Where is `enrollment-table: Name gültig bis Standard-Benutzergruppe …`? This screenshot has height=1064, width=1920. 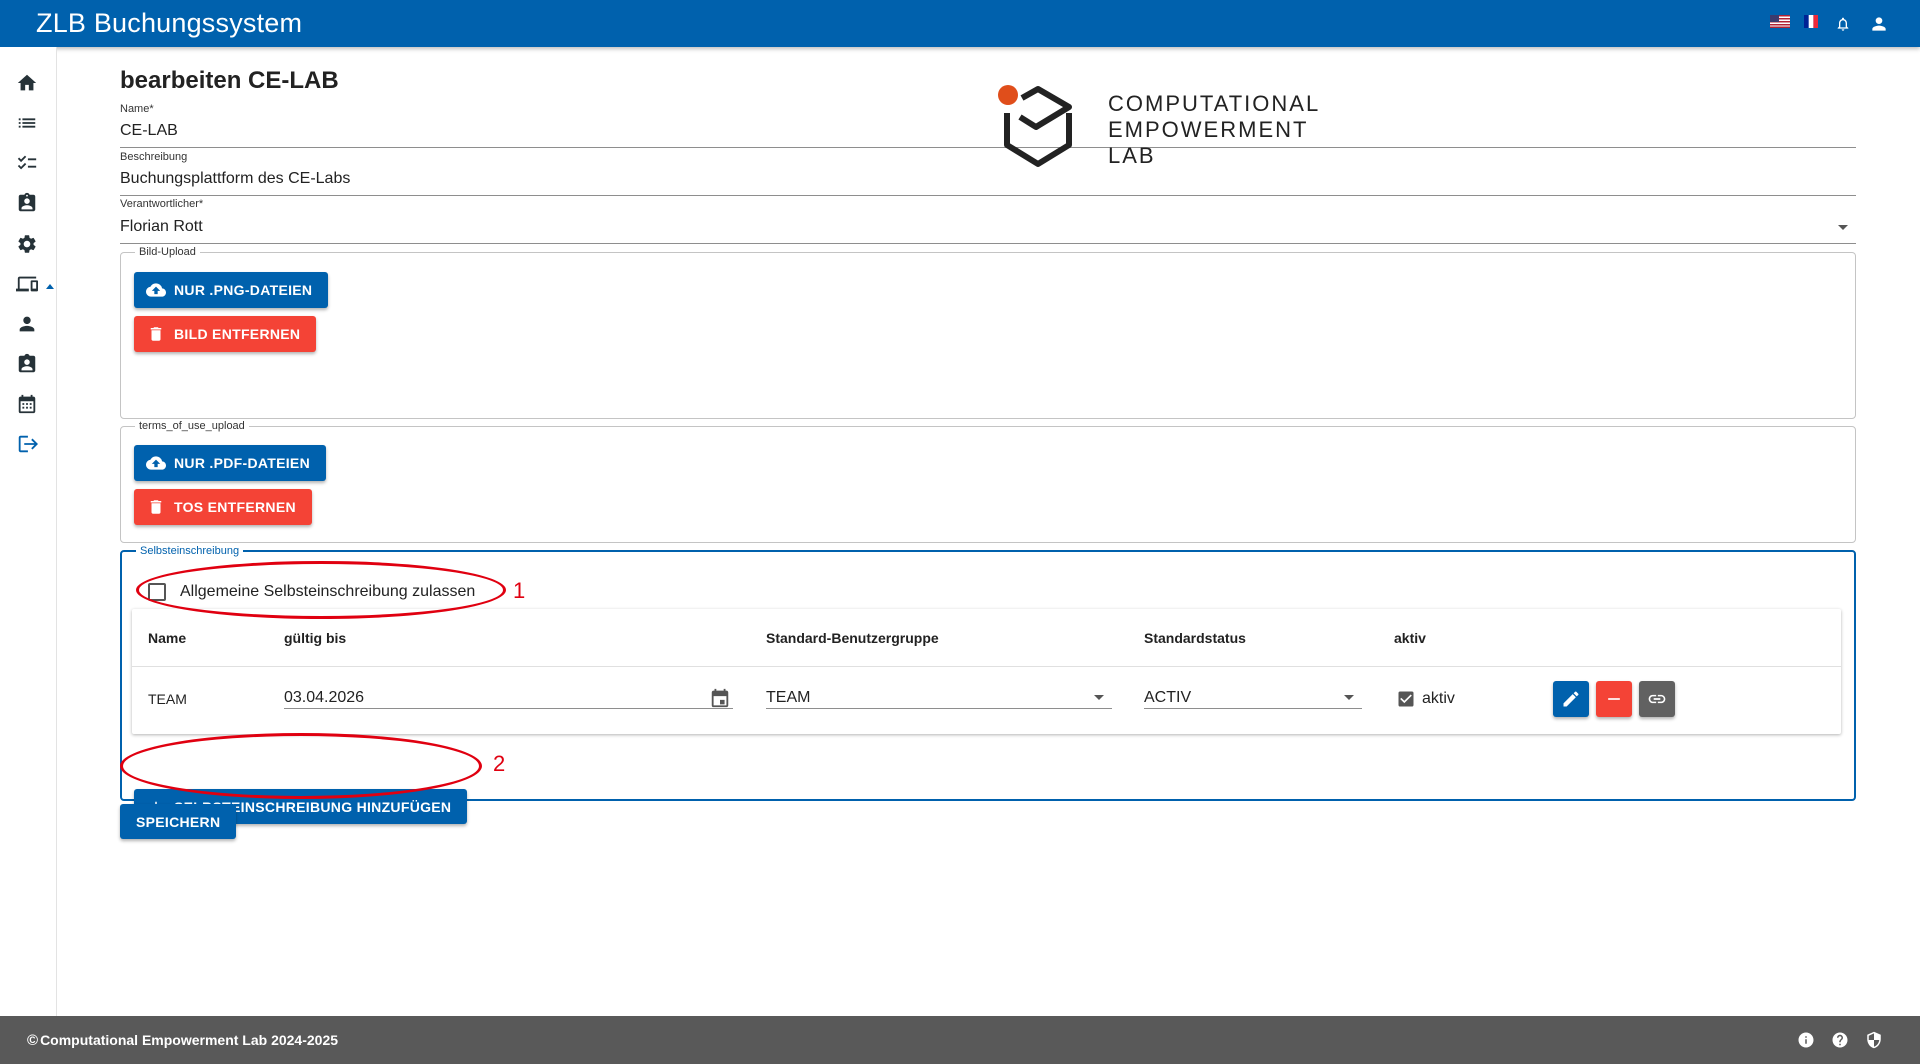 enrollment-table: Name gültig bis Standard-Benutzergruppe … is located at coordinates (986, 671).